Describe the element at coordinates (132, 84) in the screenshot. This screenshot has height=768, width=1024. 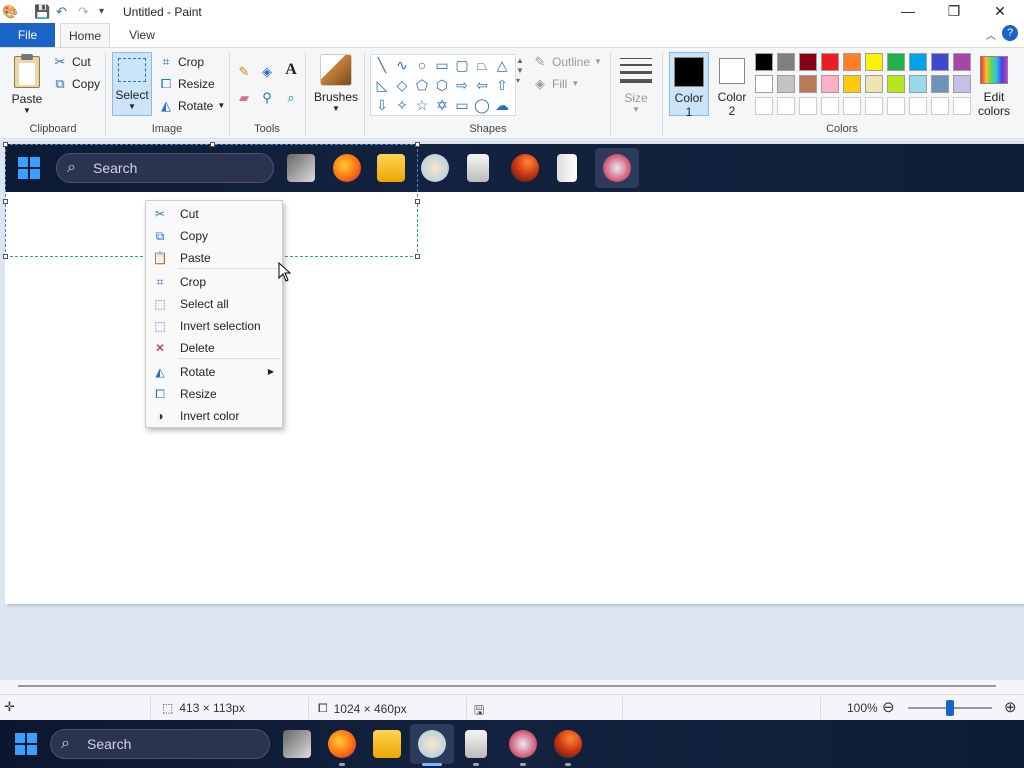
I see `select-button: Select ▼` at that location.